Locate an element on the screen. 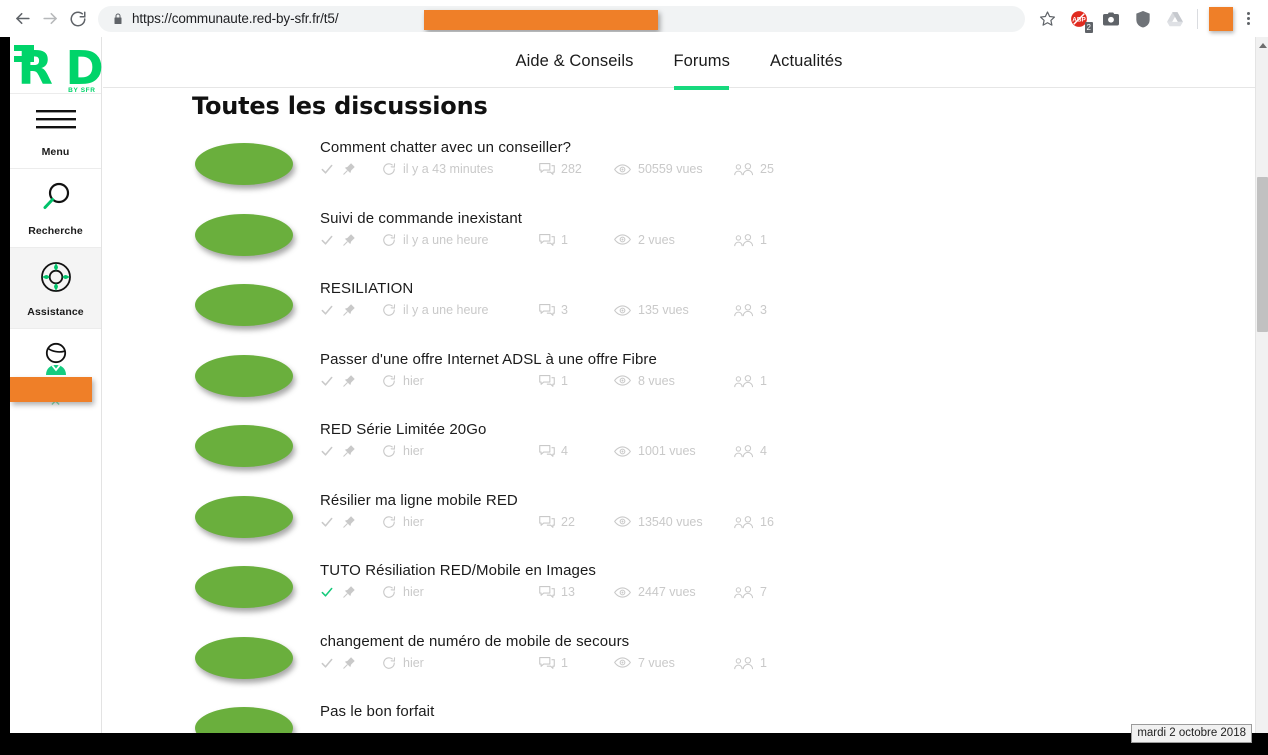 This screenshot has height=755, width=1268. scrollbar-up-arrow is located at coordinates (1262, 45).